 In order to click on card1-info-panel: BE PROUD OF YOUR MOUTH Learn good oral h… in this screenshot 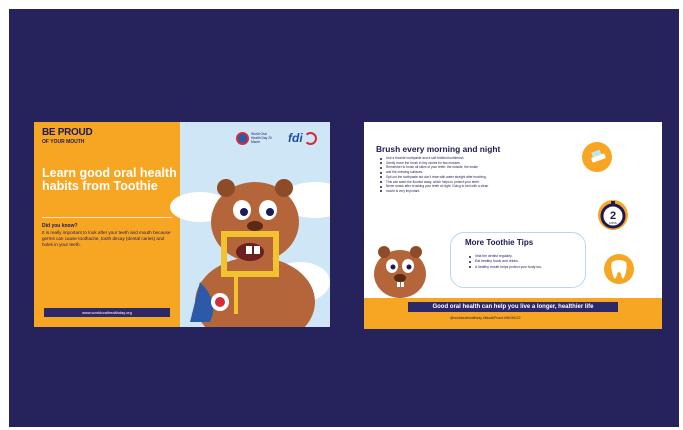, I will do `click(107, 224)`.